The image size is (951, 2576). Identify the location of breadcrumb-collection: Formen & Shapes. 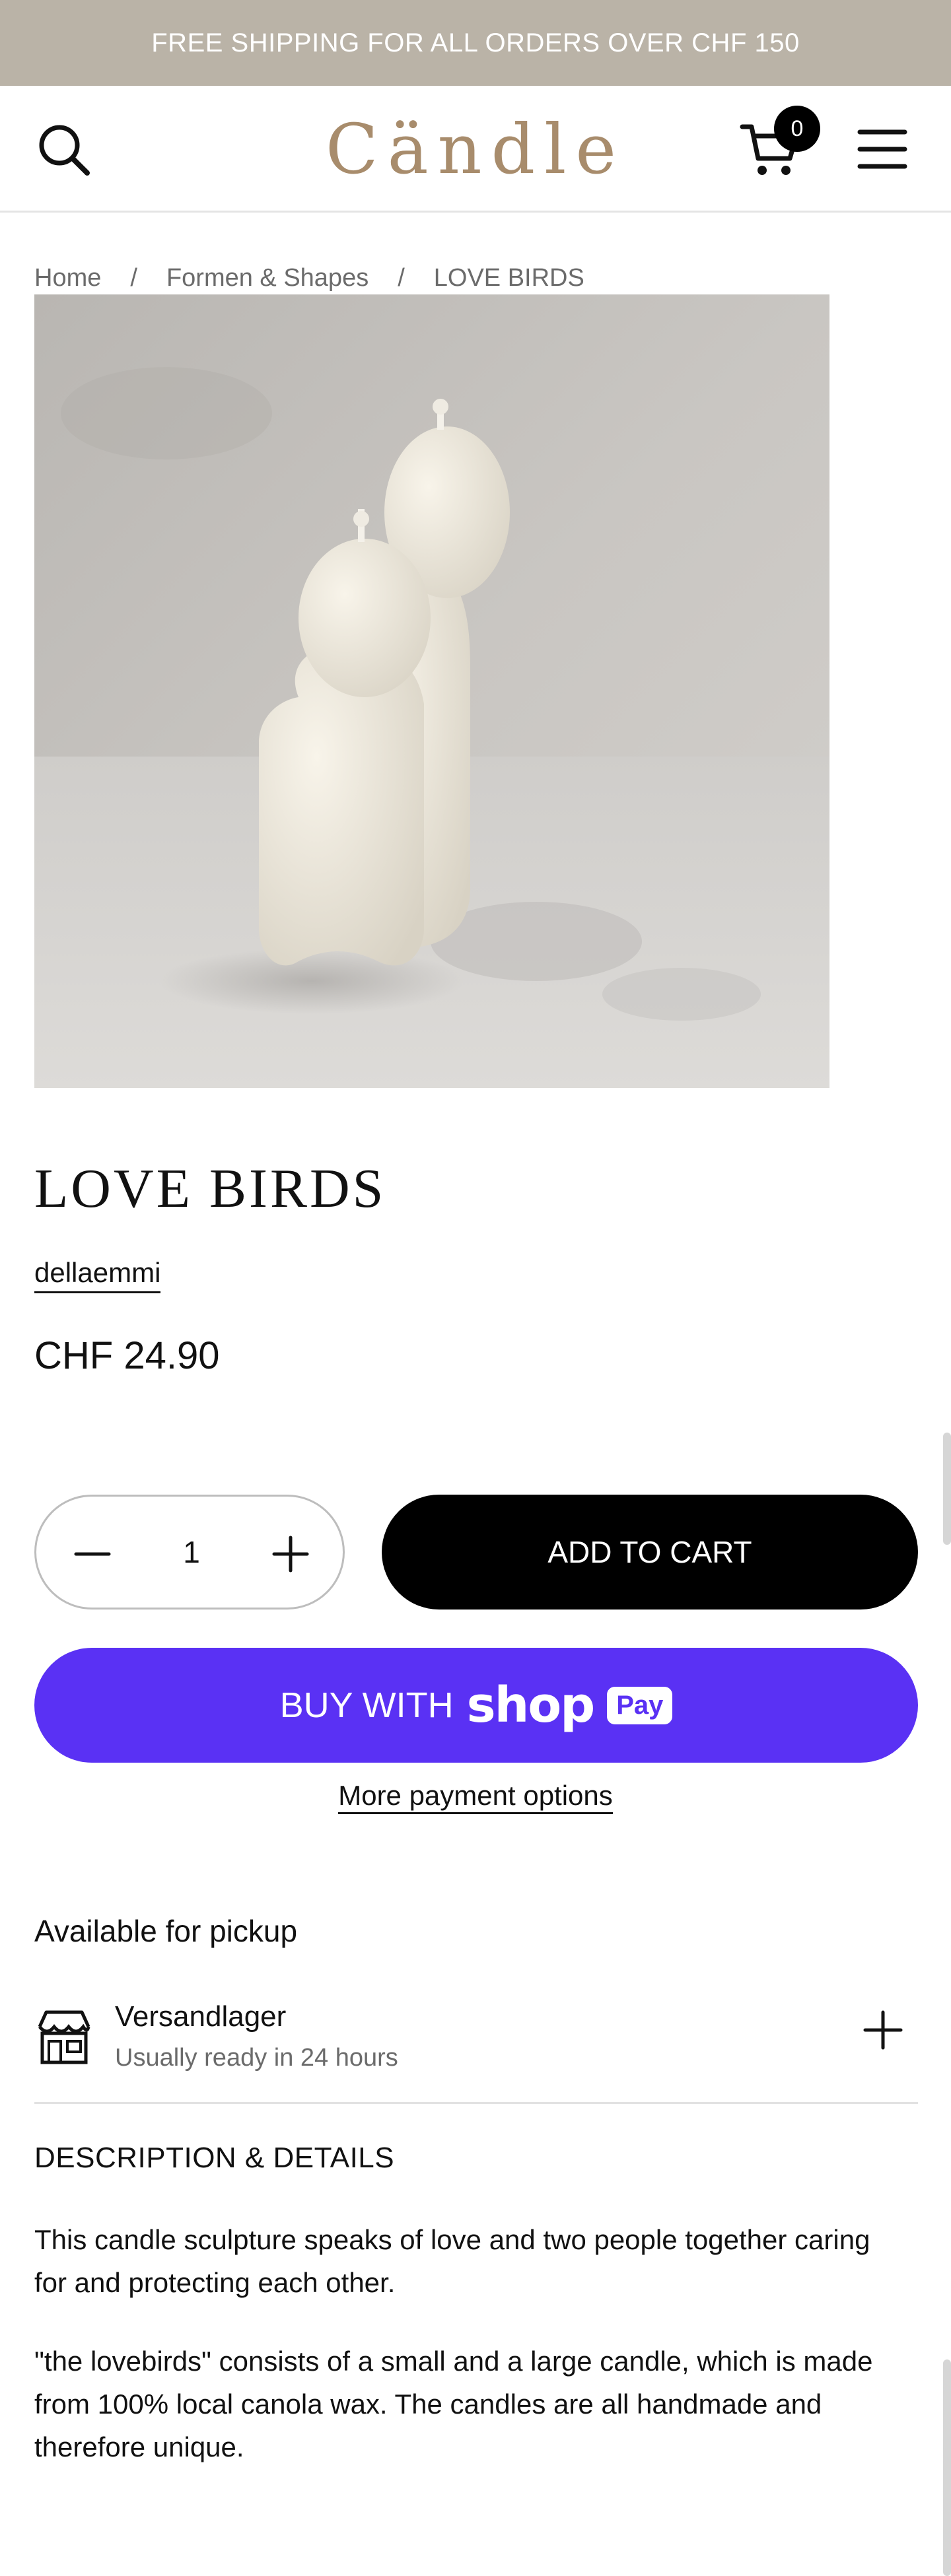
(267, 278).